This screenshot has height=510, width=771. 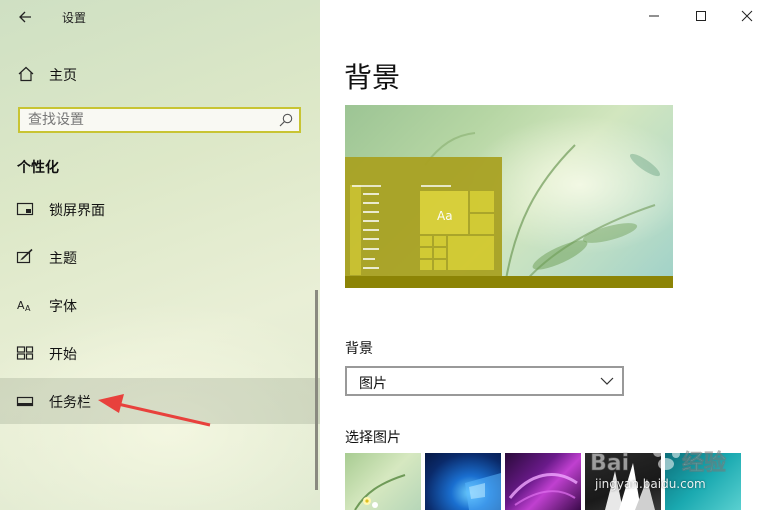 I want to click on sidebar-item-home: 主页, so click(x=160, y=74).